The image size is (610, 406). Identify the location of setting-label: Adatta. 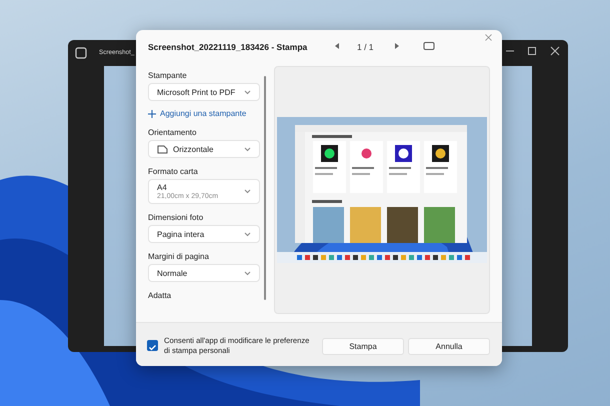
(160, 295).